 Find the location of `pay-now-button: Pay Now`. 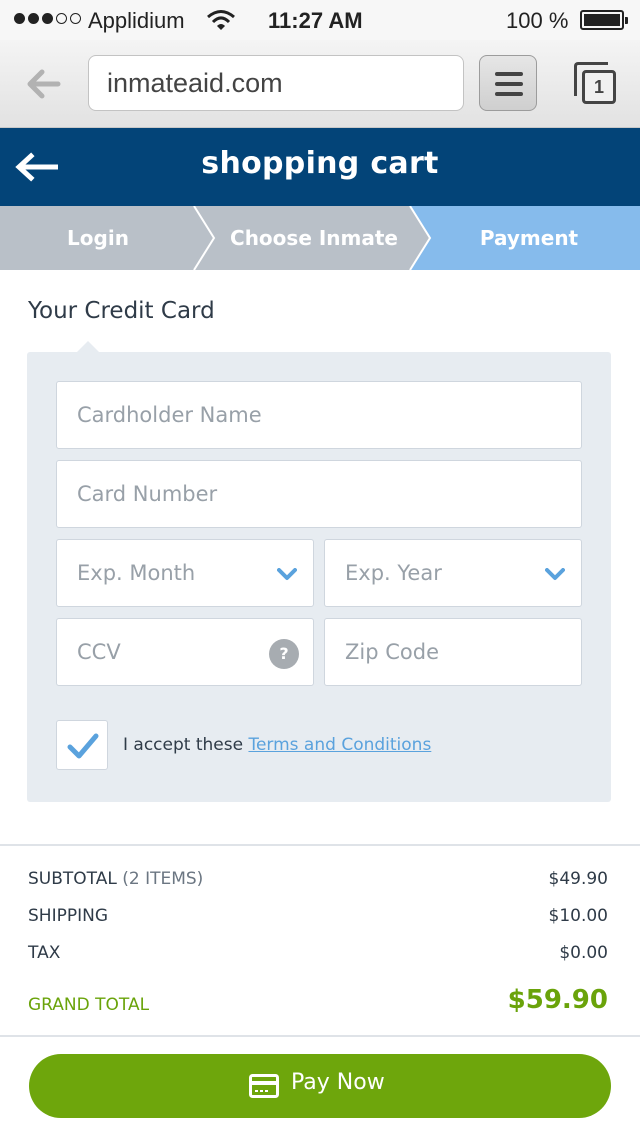

pay-now-button: Pay Now is located at coordinates (320, 1086).